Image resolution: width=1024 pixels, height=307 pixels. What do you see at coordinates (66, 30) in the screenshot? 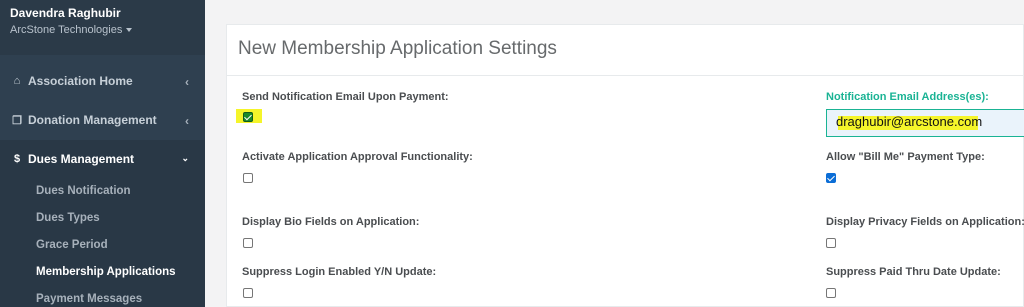
I see `org-name-label: ArcStone Technologies` at bounding box center [66, 30].